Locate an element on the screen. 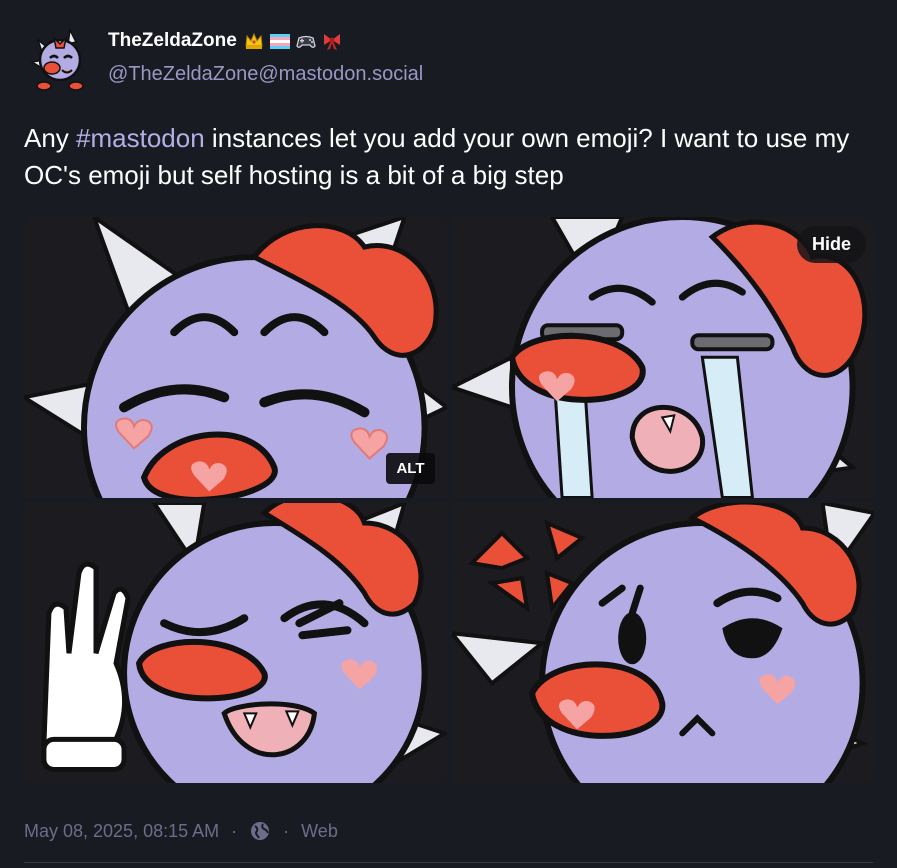 The width and height of the screenshot is (897, 868). timestamp-link: May 08, 2025, 08:15 AM is located at coordinates (121, 831).